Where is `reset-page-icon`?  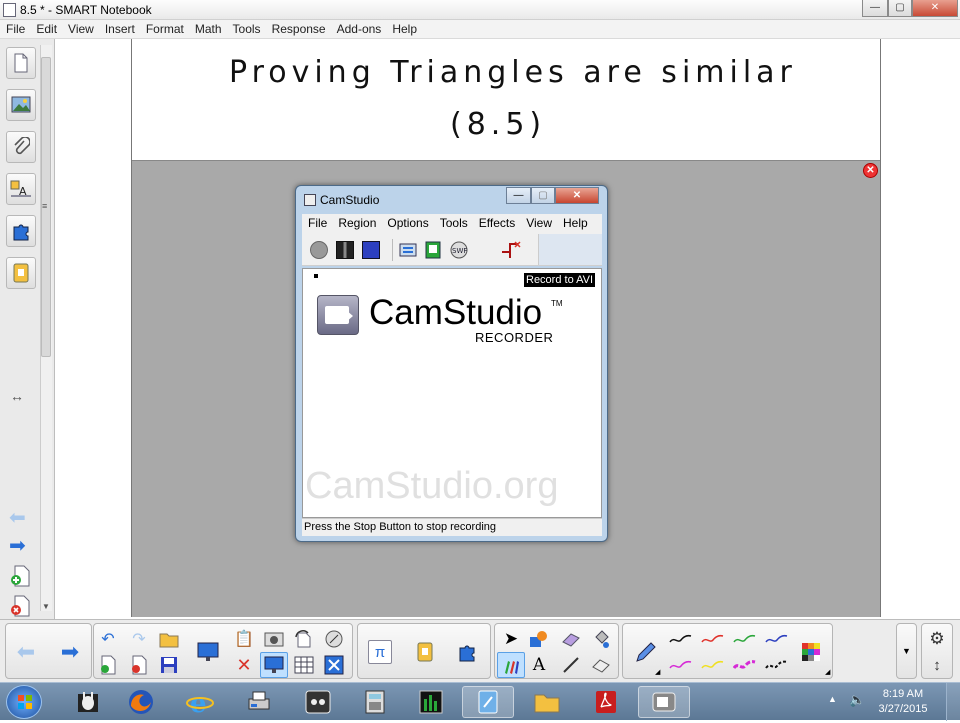 reset-page-icon is located at coordinates (304, 639).